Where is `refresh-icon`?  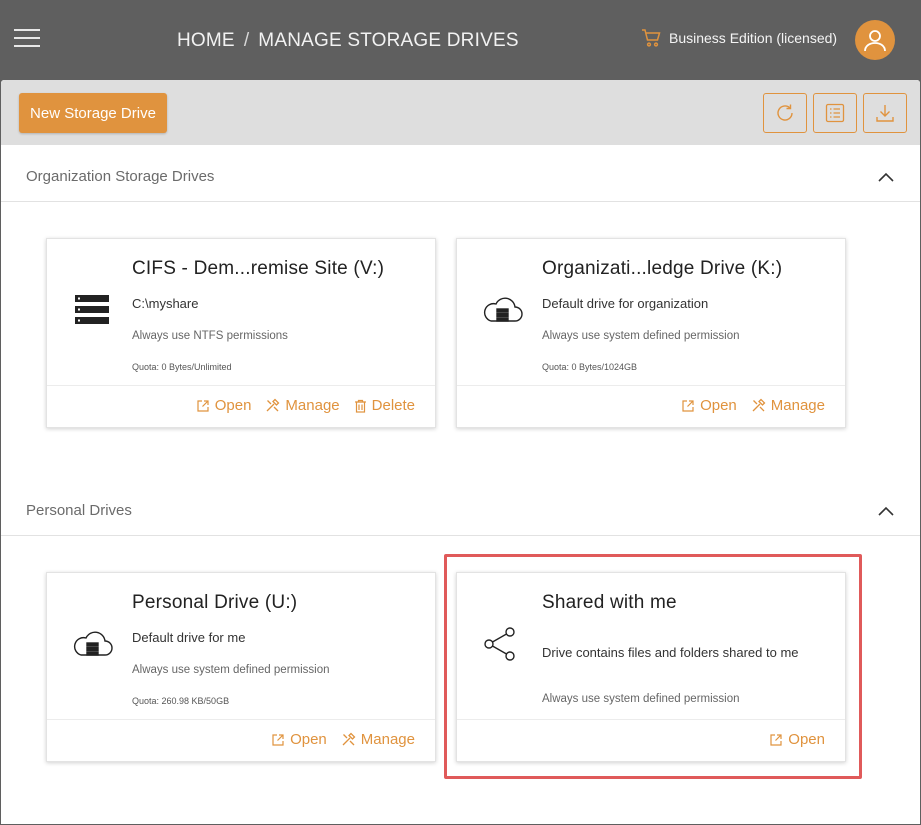
refresh-icon is located at coordinates (785, 112).